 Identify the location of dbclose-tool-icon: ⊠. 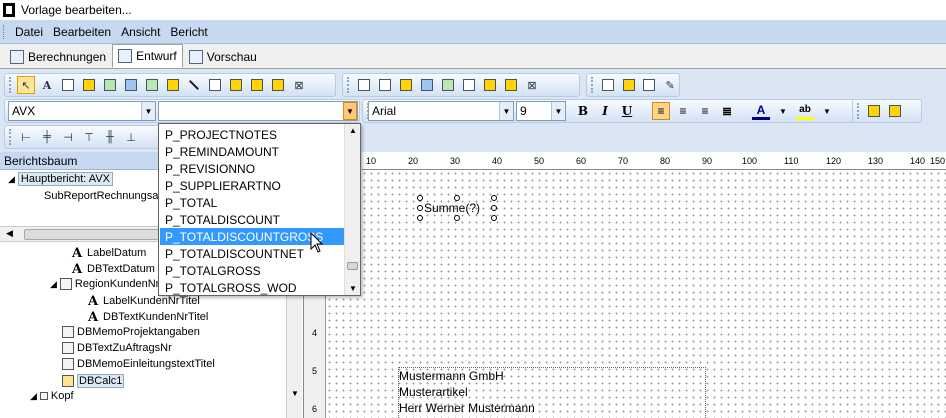
(532, 85).